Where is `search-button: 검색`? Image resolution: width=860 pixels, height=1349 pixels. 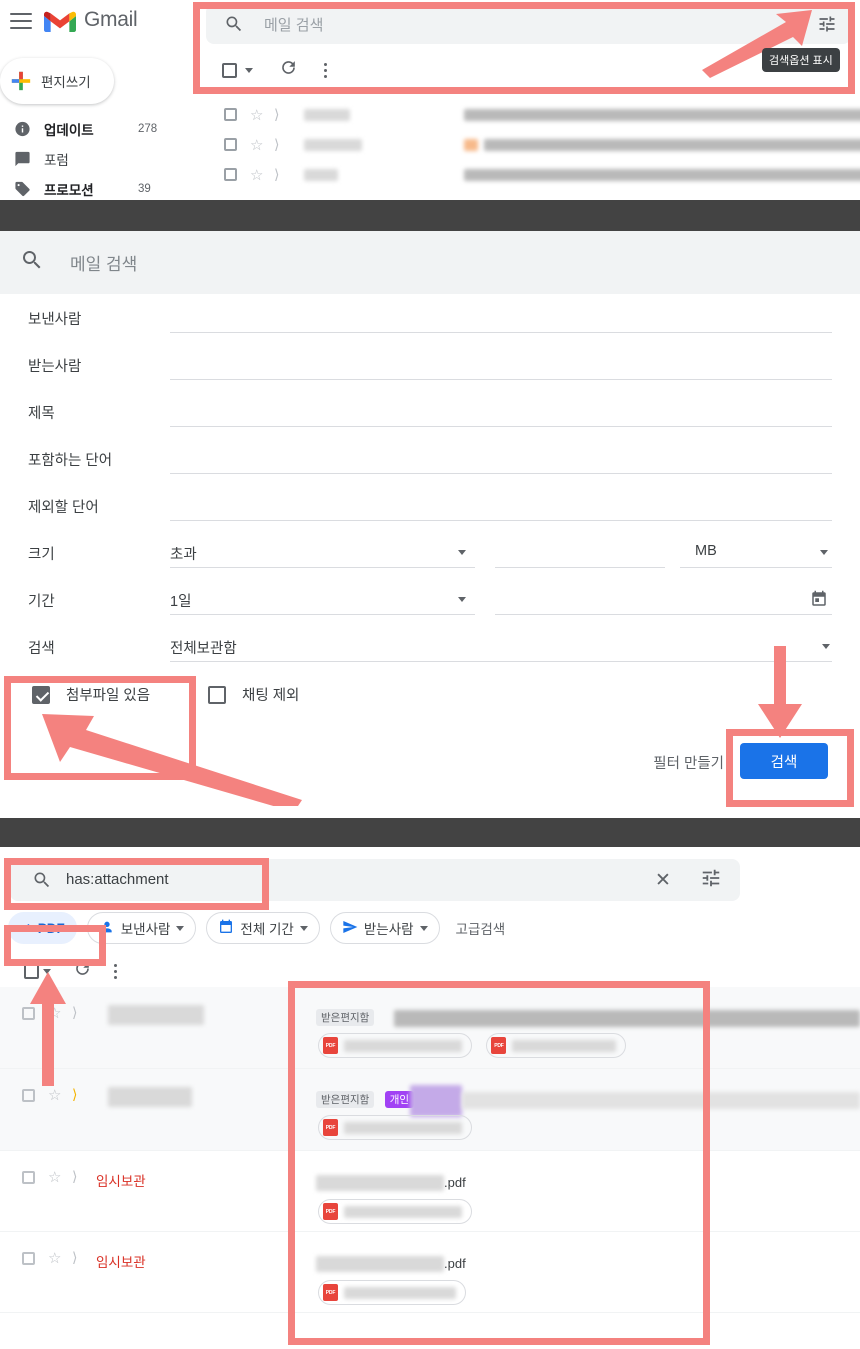
search-button: 검색 is located at coordinates (784, 761).